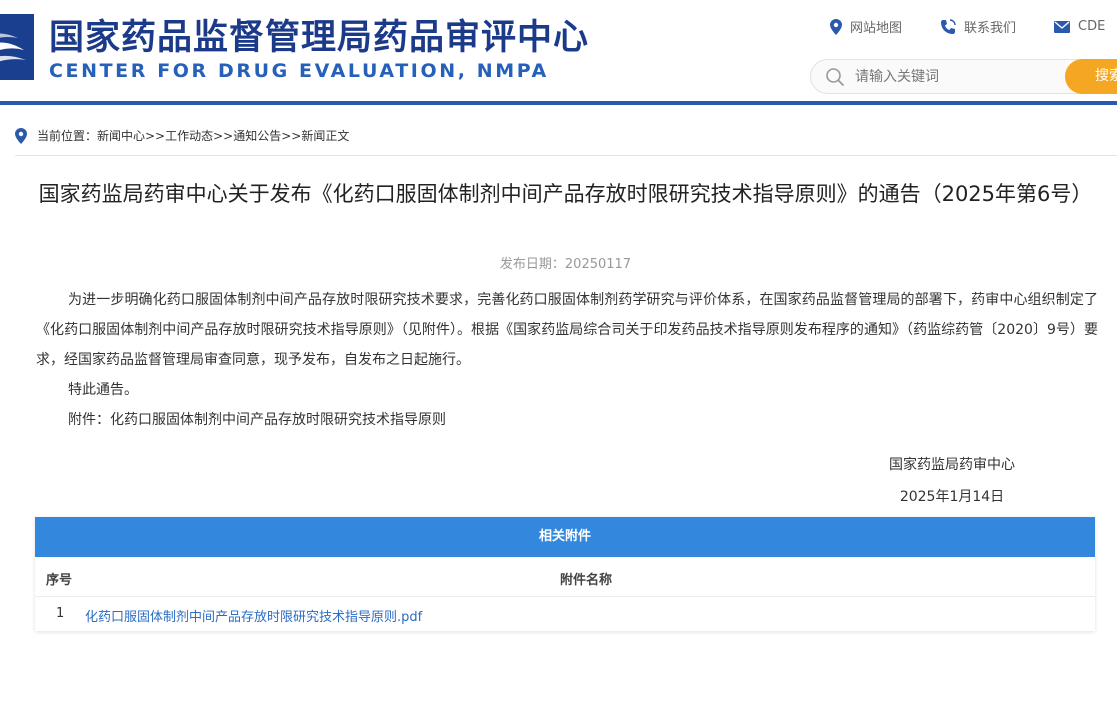 This screenshot has width=1117, height=717. Describe the element at coordinates (319, 38) in the screenshot. I see `site-title-cn: 国家药品监督管理局药品审评中心` at that location.